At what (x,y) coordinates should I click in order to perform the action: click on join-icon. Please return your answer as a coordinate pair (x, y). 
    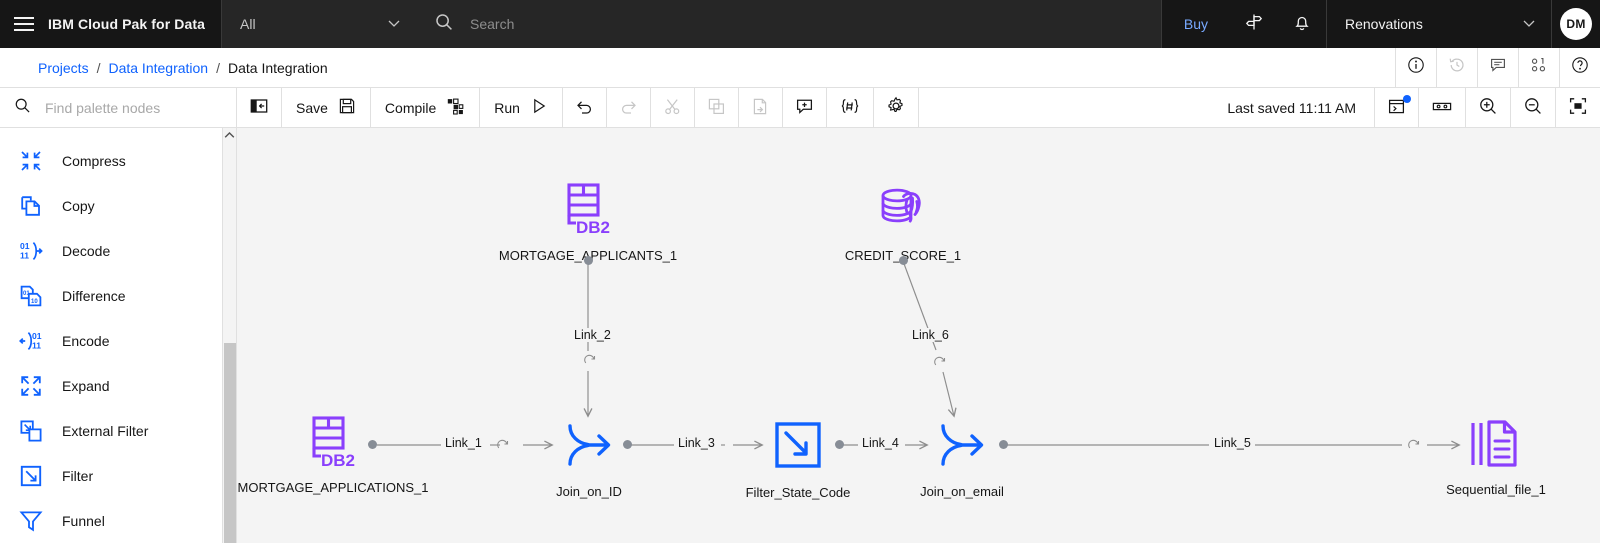
    Looking at the image, I should click on (589, 445).